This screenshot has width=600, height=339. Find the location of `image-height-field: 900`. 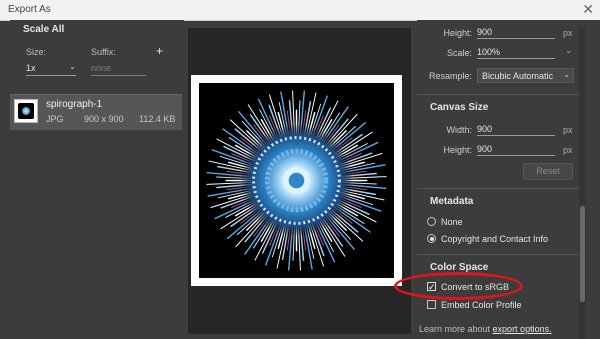

image-height-field: 900 is located at coordinates (516, 33).